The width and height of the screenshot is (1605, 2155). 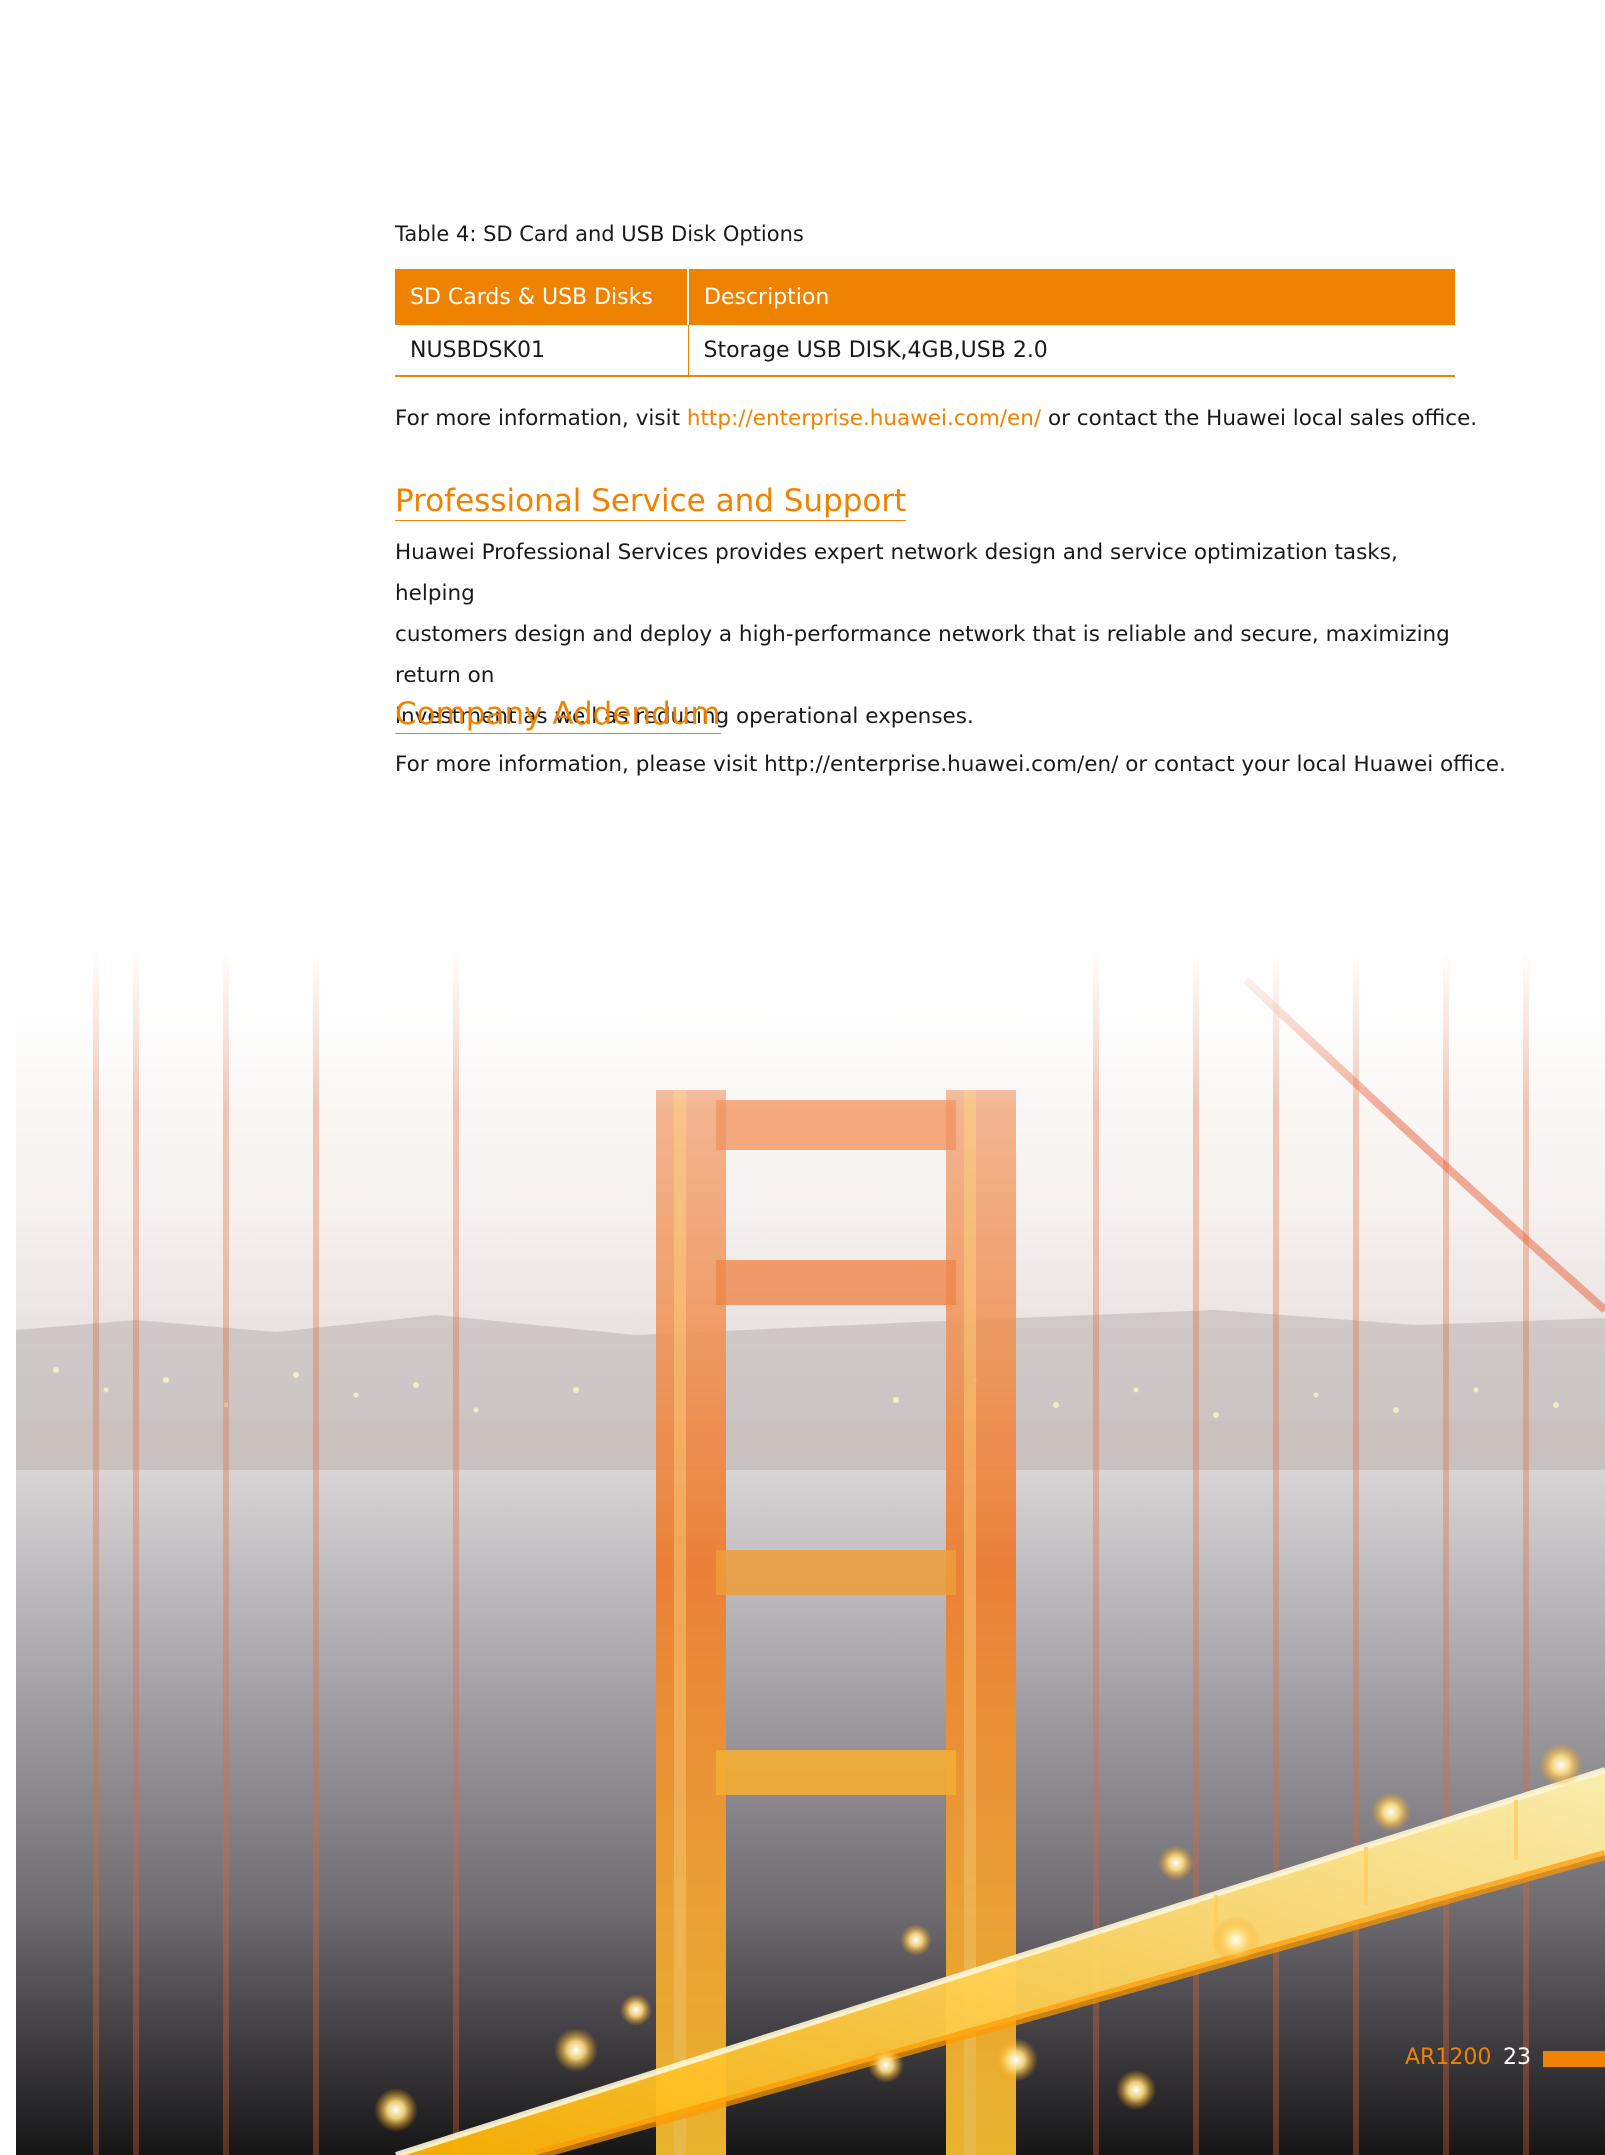 I want to click on table-cell: Storage USB DISK,4GB,USB 2.0, so click(x=1071, y=351).